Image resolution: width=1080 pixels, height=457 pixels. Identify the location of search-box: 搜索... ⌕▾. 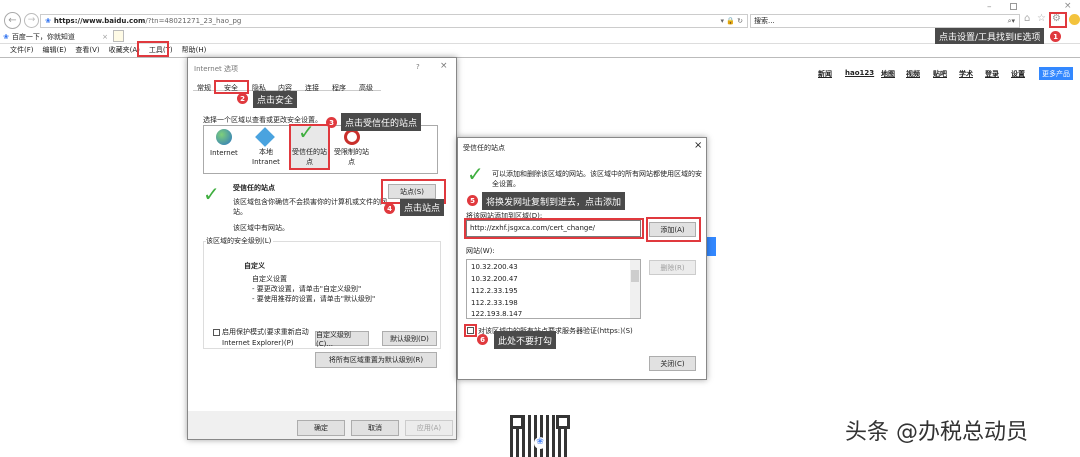
(885, 21).